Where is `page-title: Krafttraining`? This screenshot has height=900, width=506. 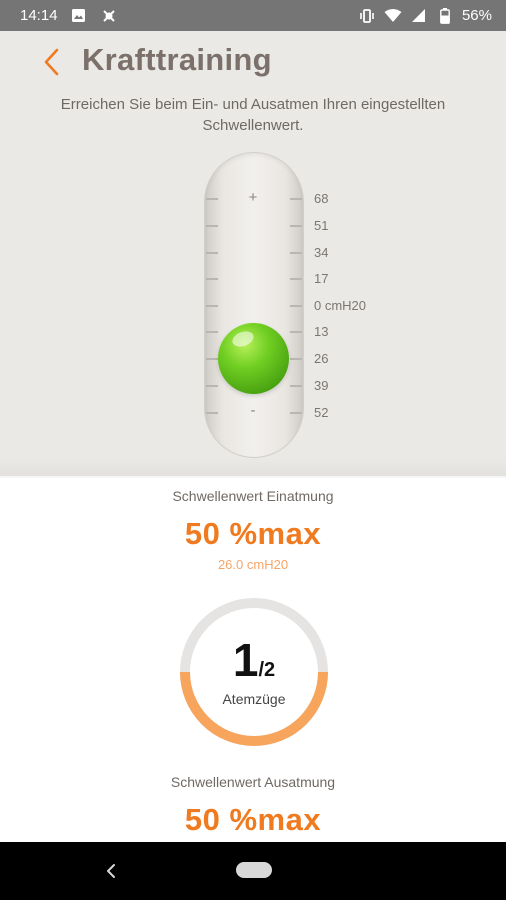
page-title: Krafttraining is located at coordinates (177, 59).